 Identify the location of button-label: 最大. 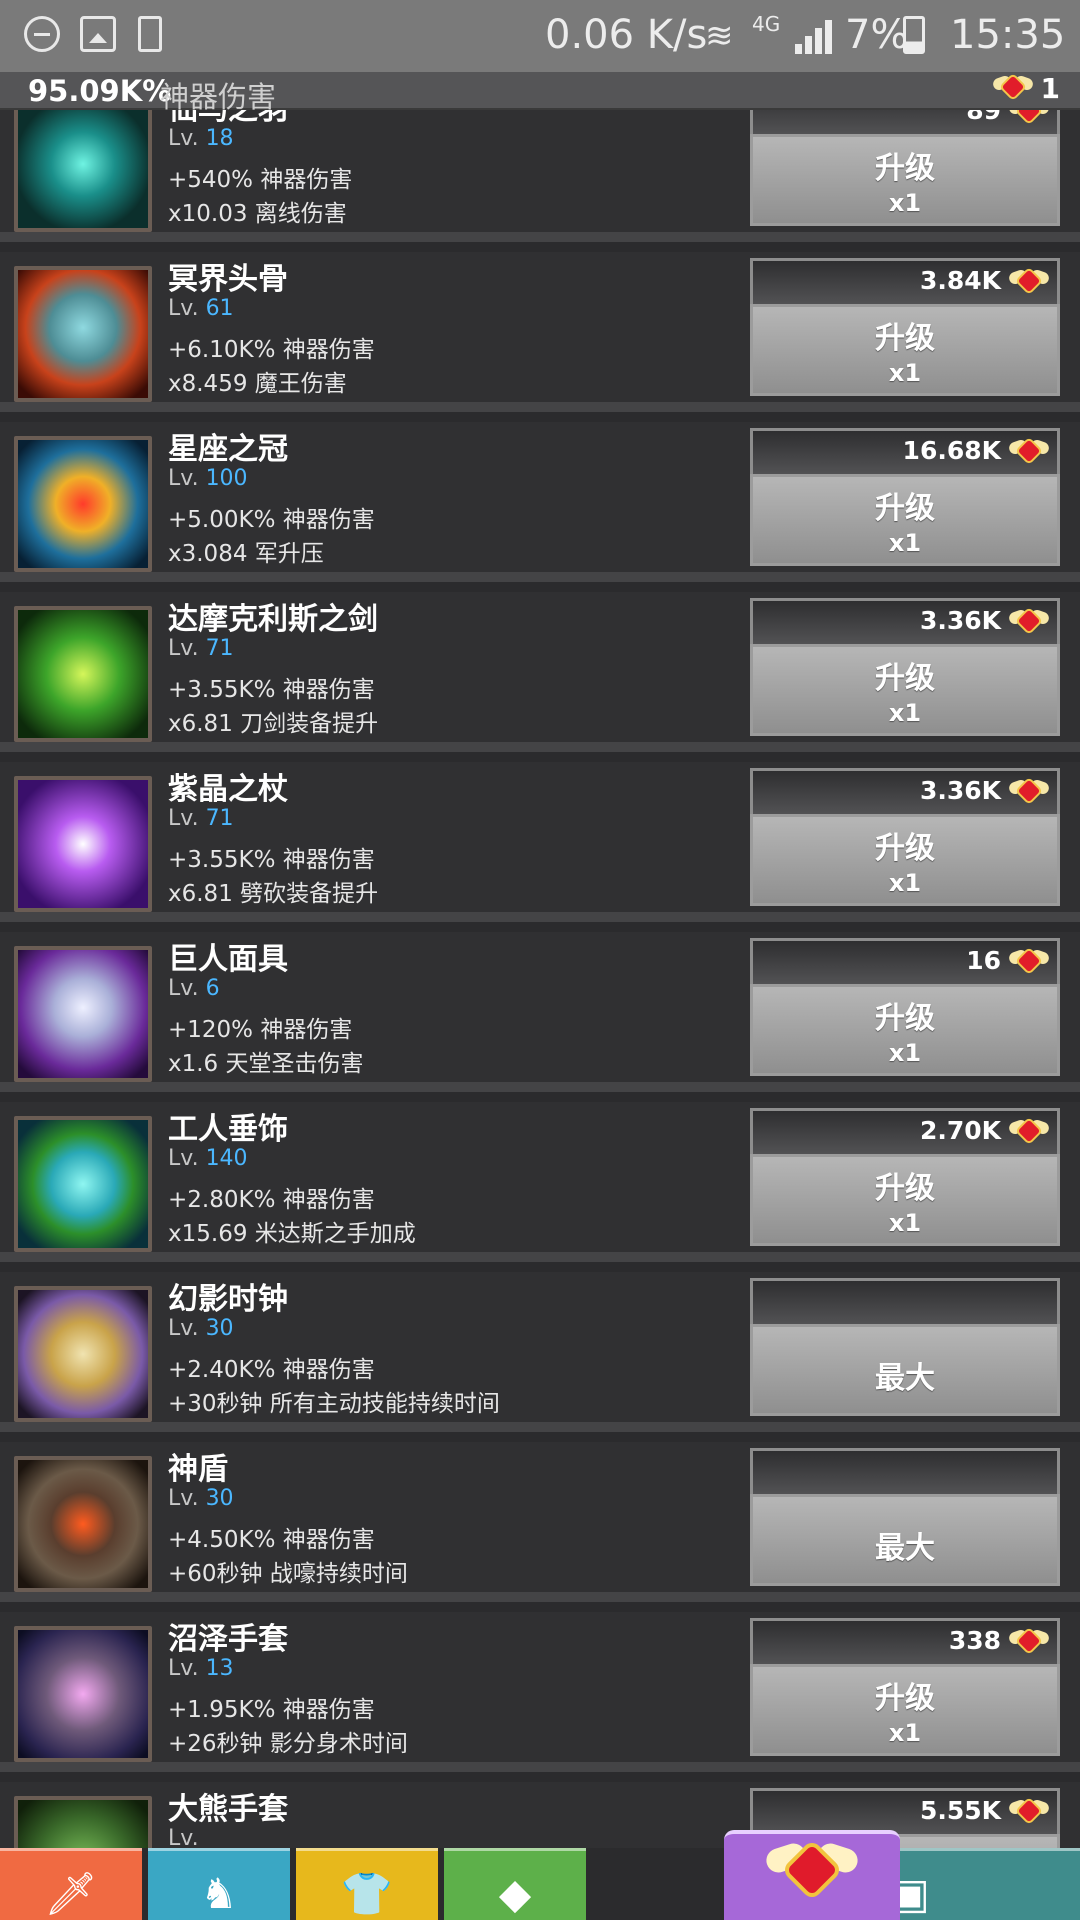
(905, 1548).